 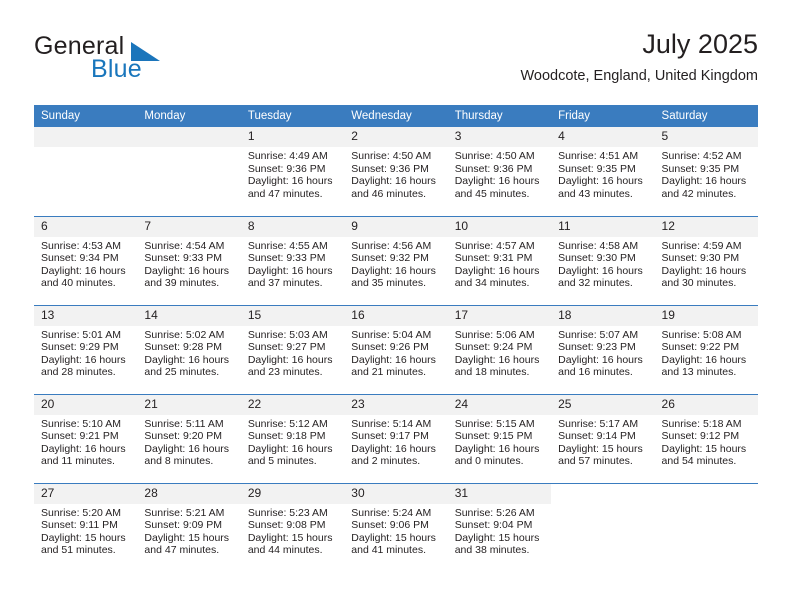 I want to click on day-sun-details, so click(x=85, y=148).